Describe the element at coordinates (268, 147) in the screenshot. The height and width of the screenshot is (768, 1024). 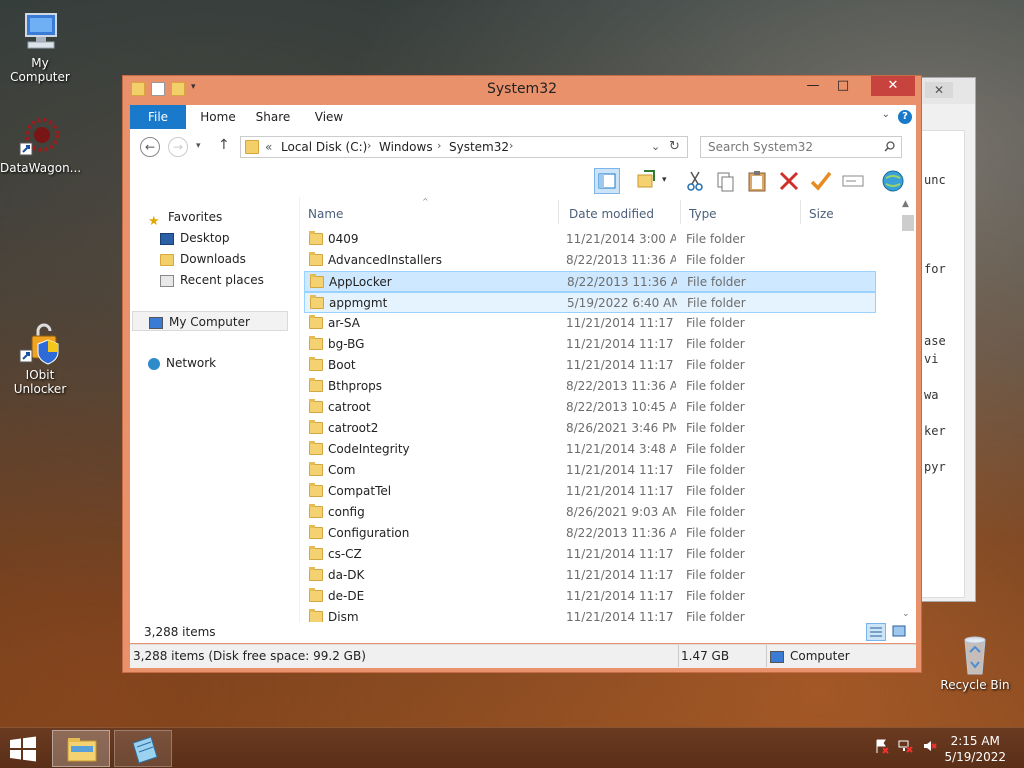
I see `breadcrumb-overflow: «` at that location.